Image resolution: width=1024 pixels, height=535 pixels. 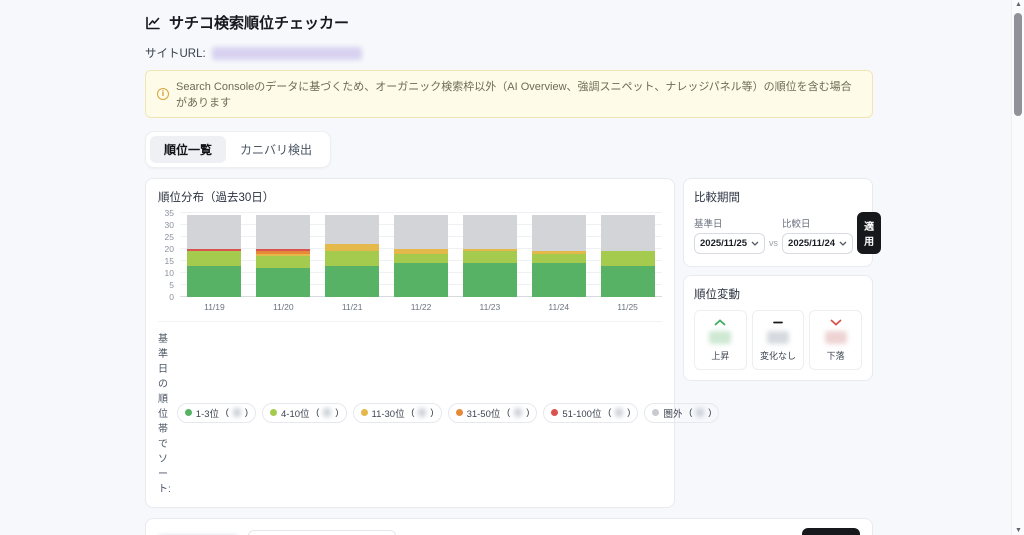 I want to click on compare-title: 比較期間, so click(x=717, y=198).